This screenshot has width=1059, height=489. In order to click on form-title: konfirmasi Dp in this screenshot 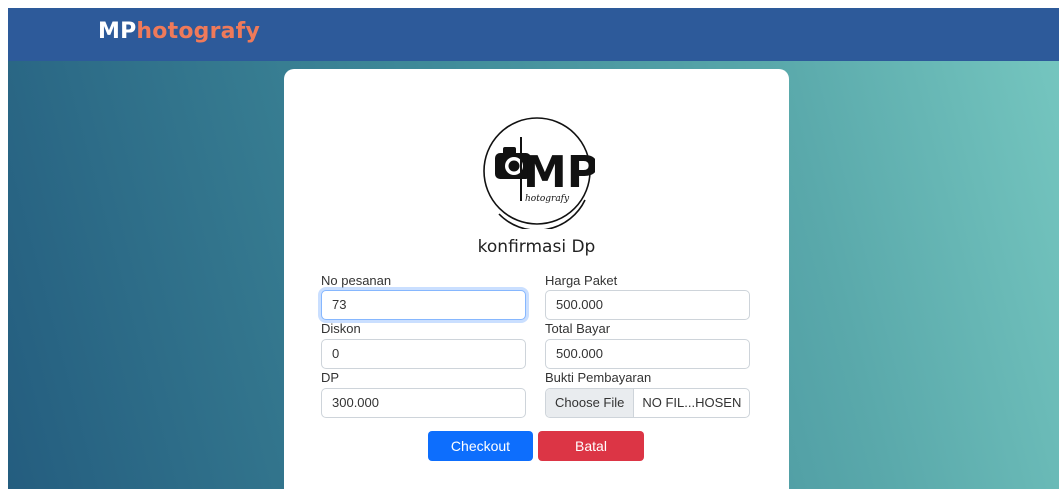, I will do `click(536, 247)`.